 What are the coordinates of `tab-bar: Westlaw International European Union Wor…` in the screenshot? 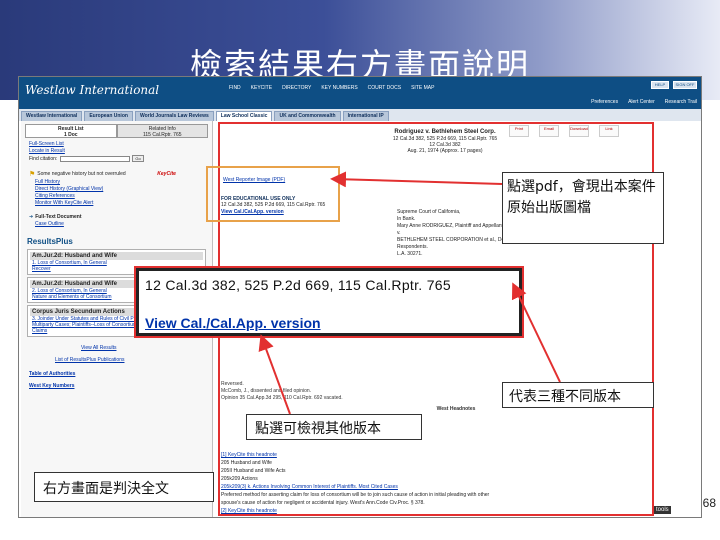 It's located at (360, 115).